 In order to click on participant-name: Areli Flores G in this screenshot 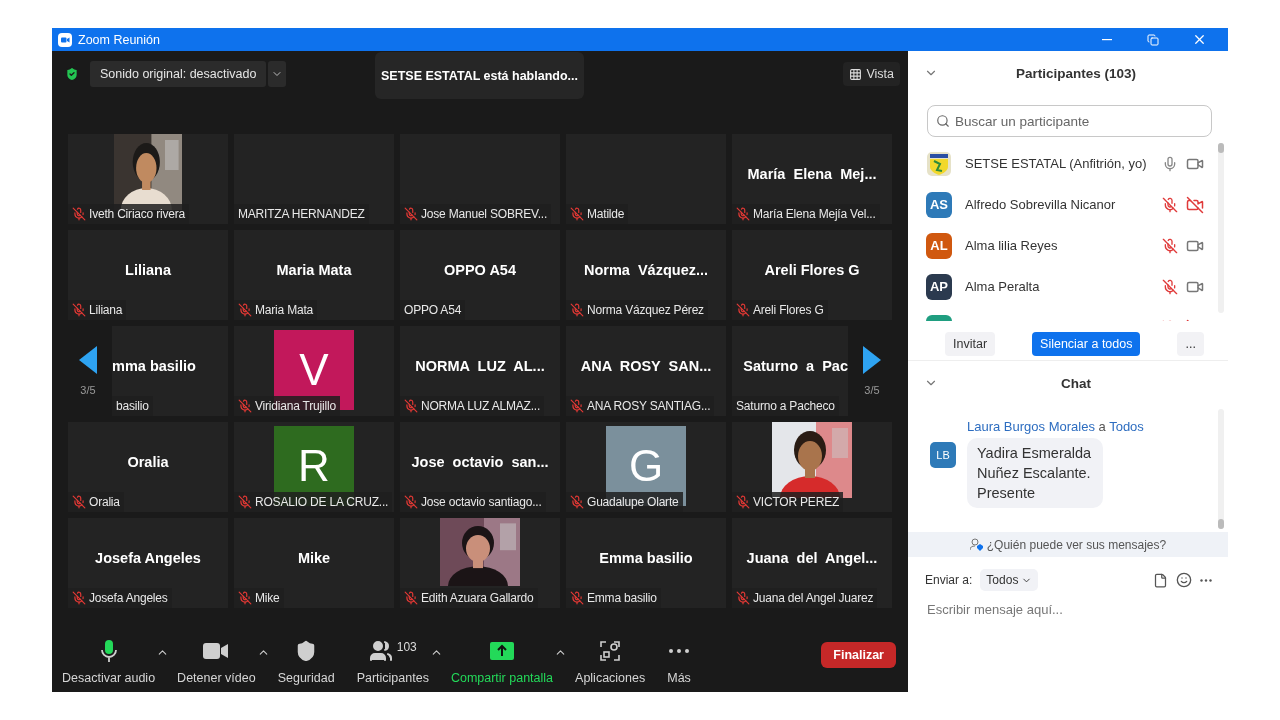, I will do `click(788, 310)`.